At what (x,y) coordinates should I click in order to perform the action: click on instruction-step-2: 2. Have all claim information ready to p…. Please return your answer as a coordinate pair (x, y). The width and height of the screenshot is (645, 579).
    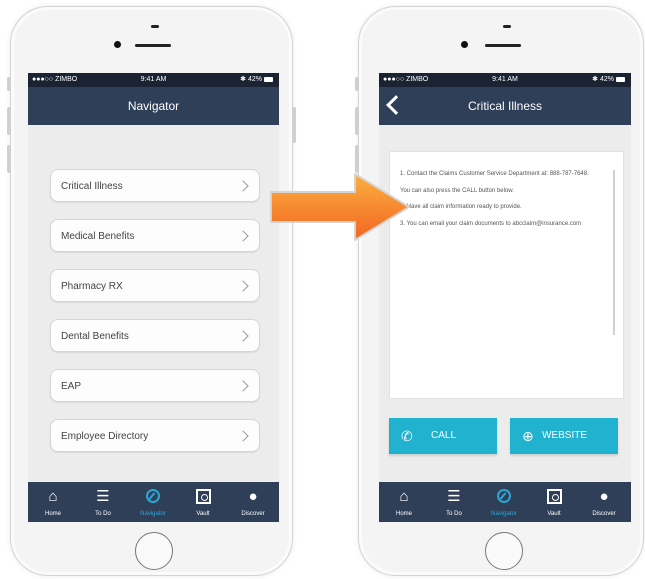
    Looking at the image, I should click on (461, 207).